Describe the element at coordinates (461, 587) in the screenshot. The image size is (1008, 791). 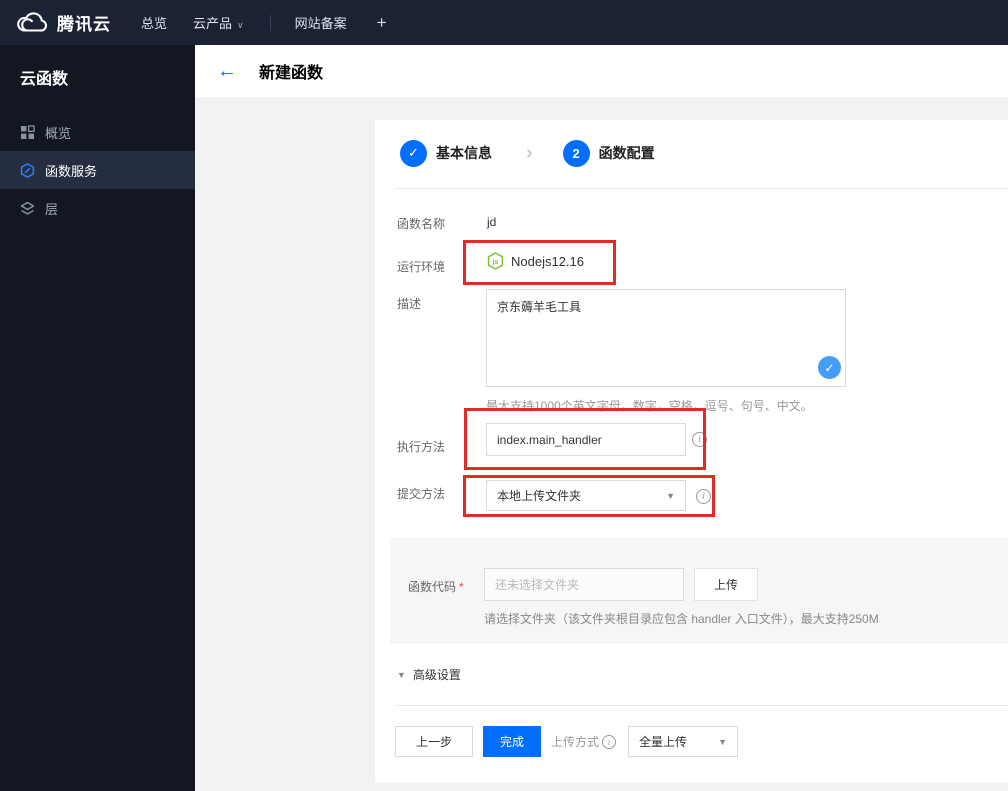
I see `required-mark: *` at that location.